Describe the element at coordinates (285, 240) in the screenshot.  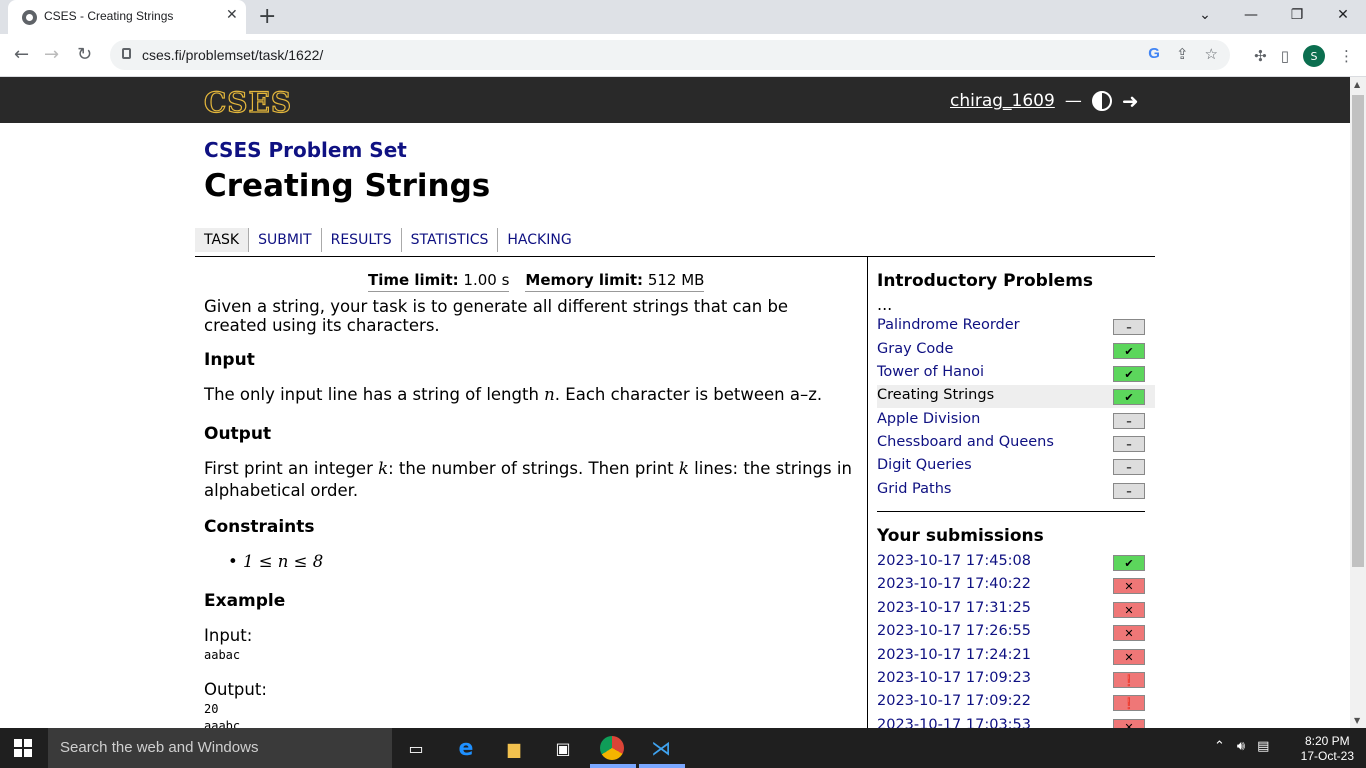
I see `tab-submit: SUBMIT` at that location.